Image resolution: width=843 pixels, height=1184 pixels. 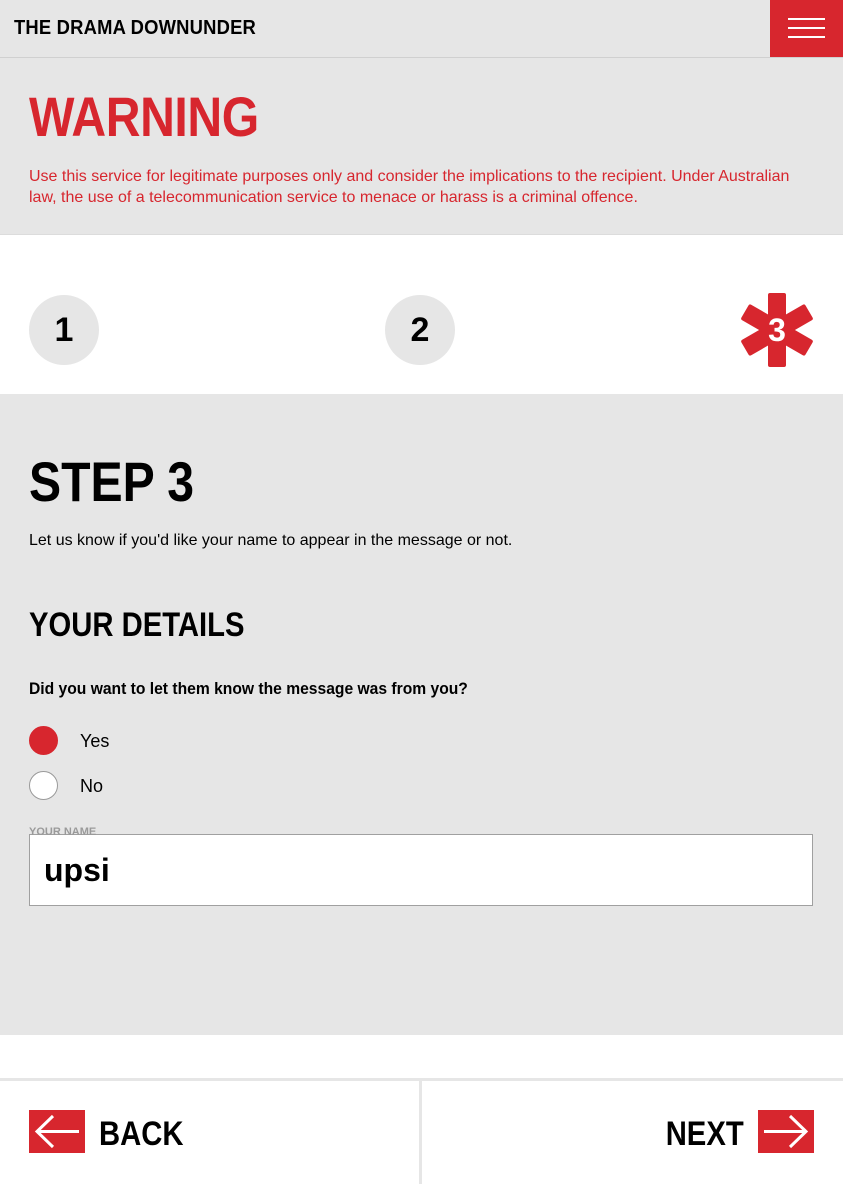 I want to click on menu-button, so click(x=806, y=28).